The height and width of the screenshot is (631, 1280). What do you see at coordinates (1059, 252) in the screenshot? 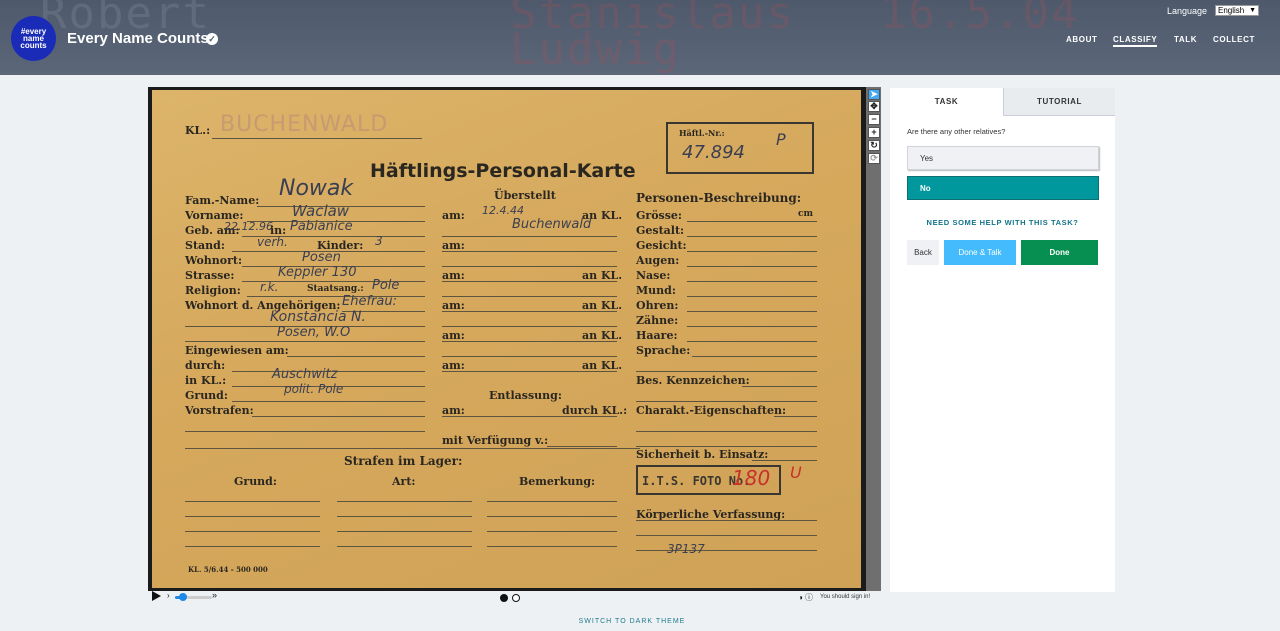
I see `done-button: Done` at bounding box center [1059, 252].